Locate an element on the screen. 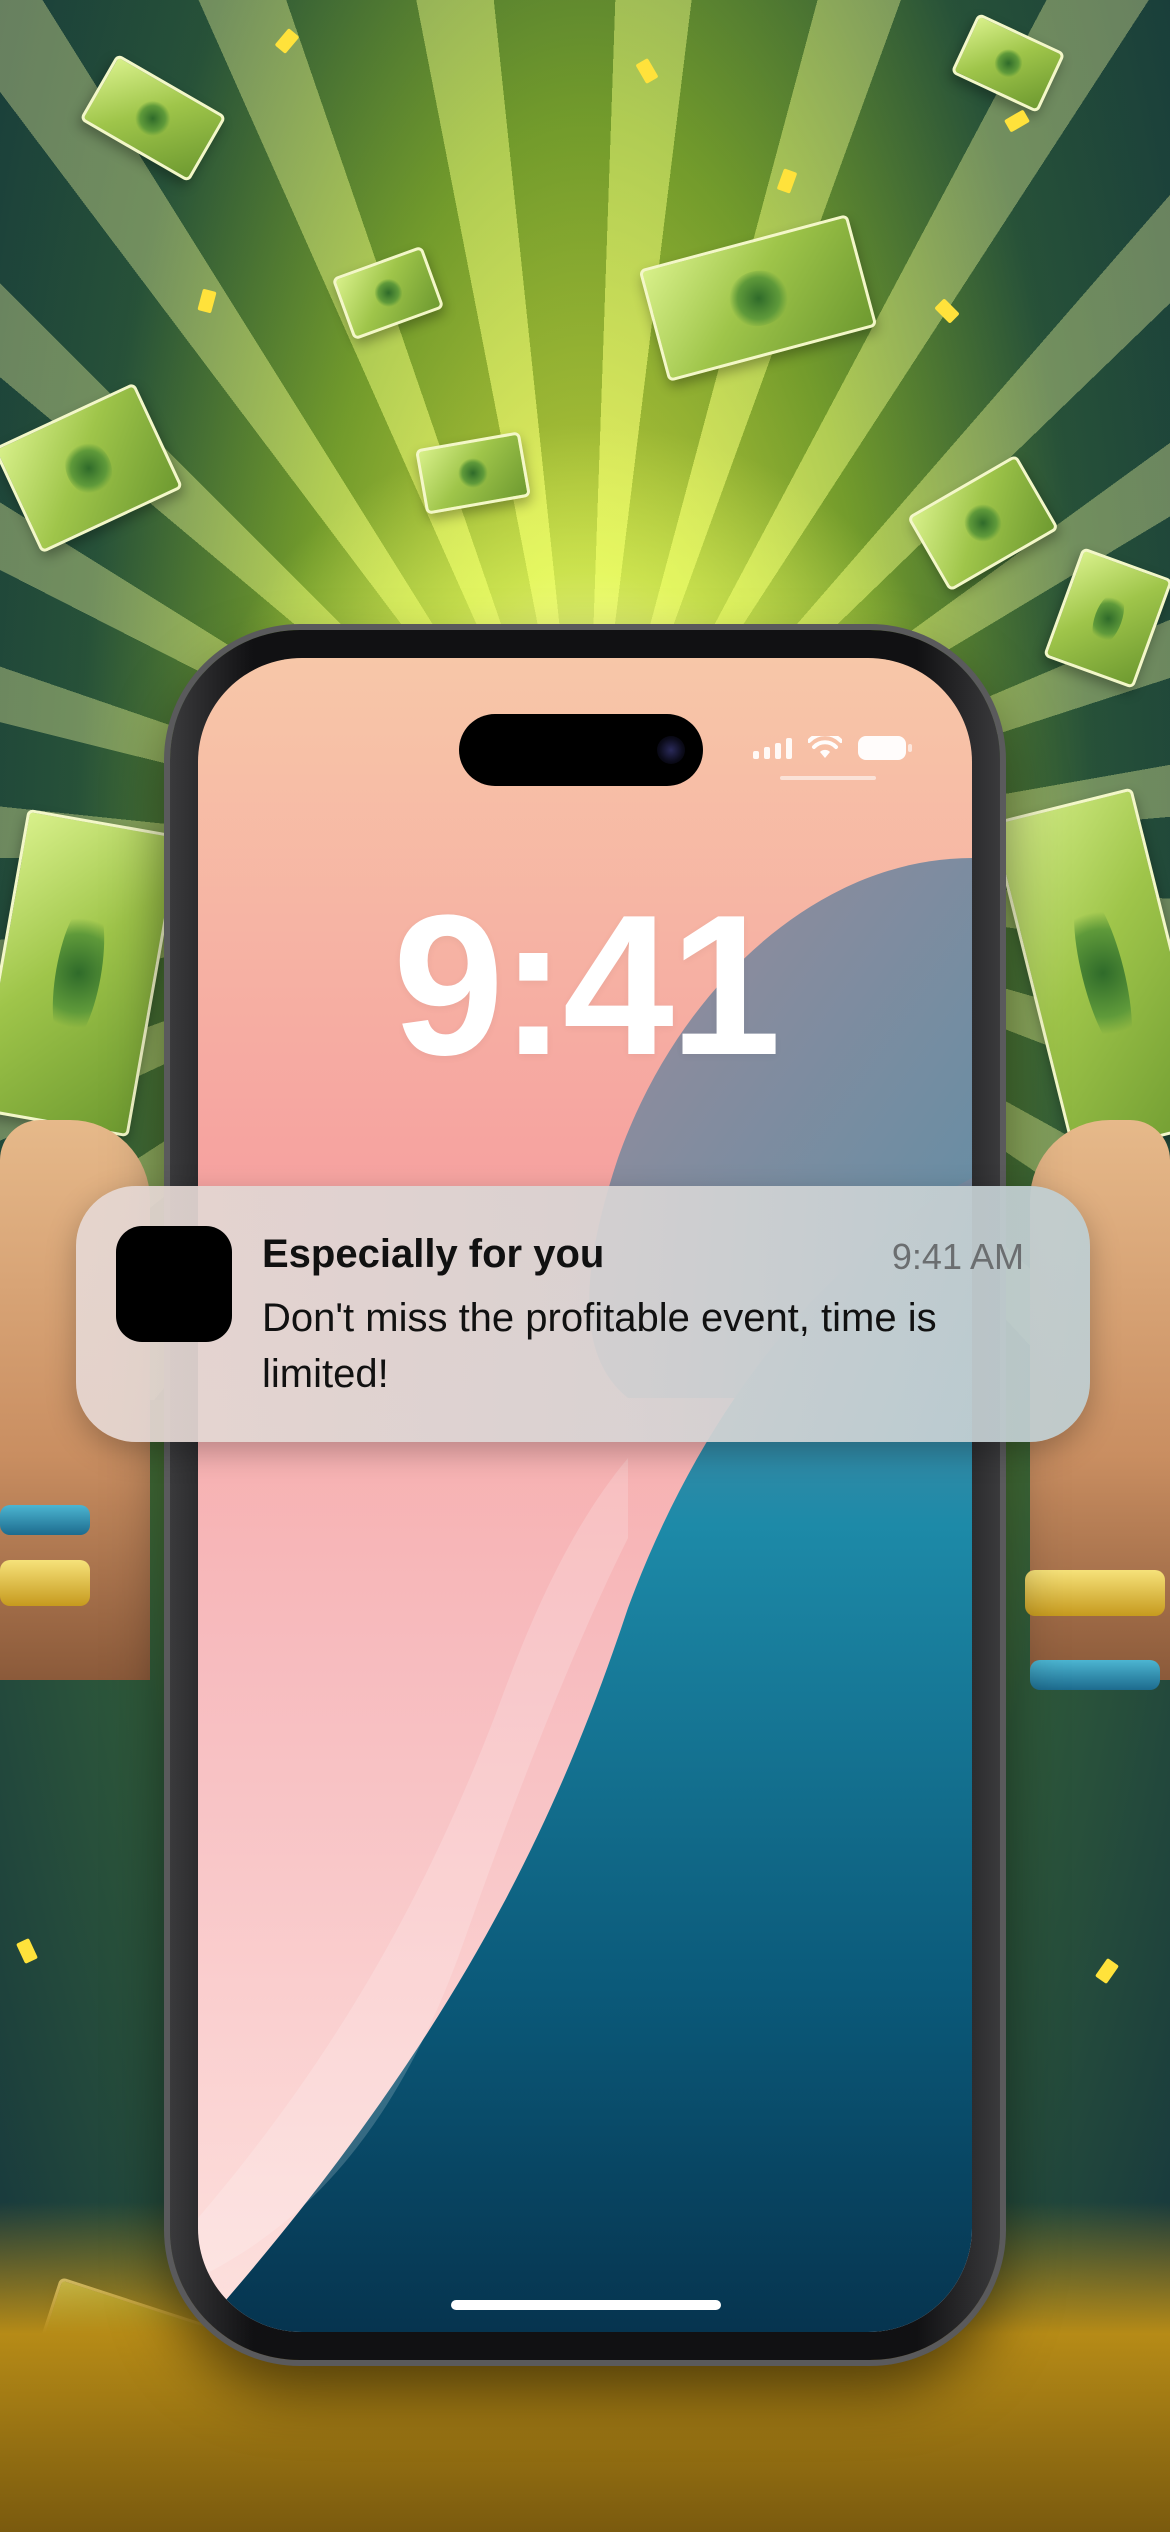 This screenshot has height=2532, width=1170. lock-screen-clock: 9:41 is located at coordinates (586, 985).